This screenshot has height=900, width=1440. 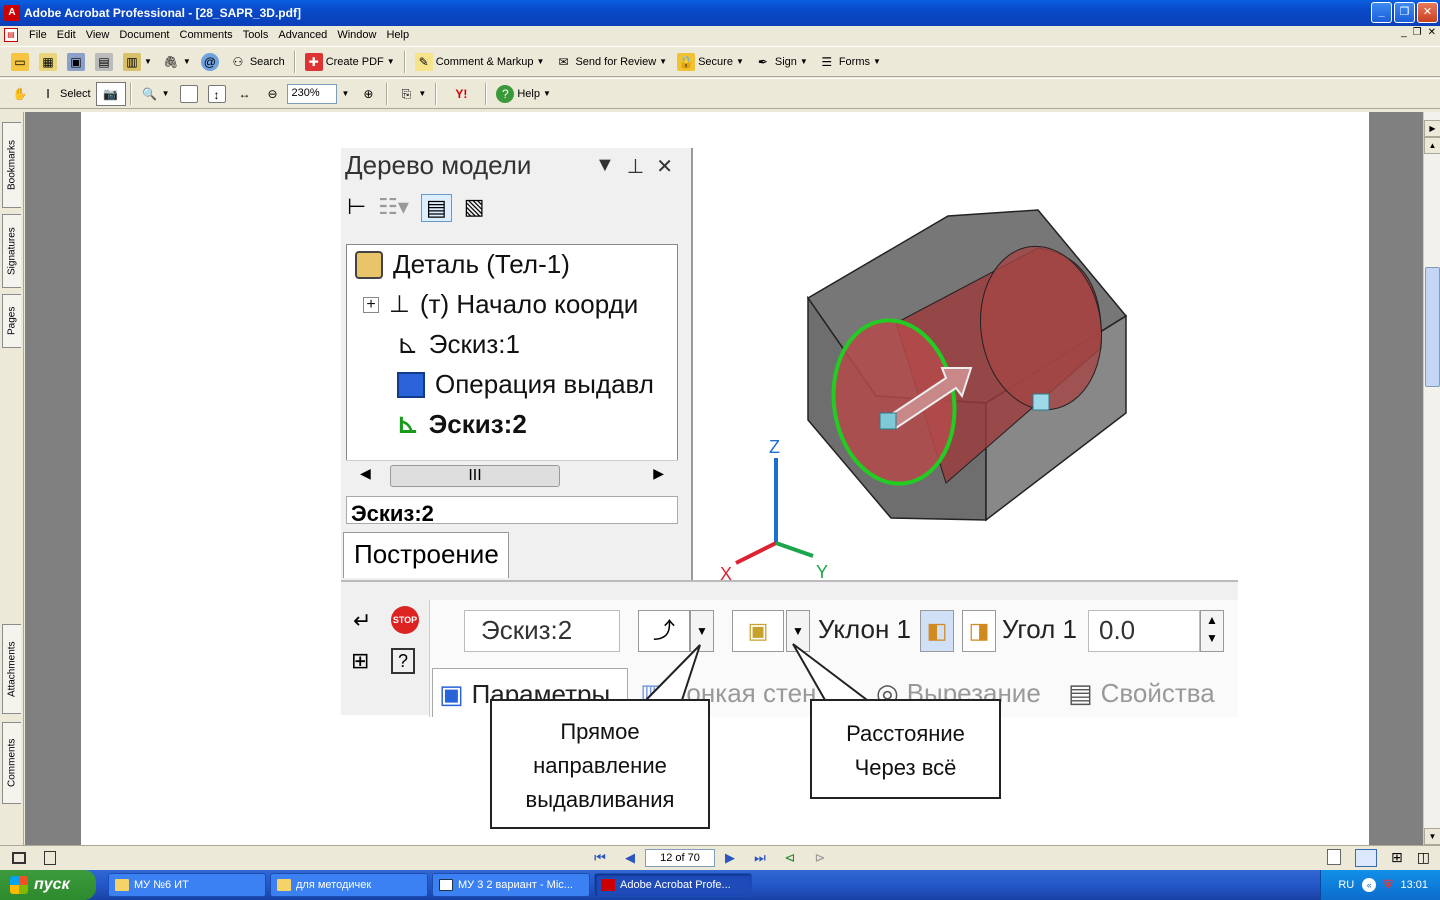 What do you see at coordinates (1417, 32) in the screenshot?
I see `doc-restore-button: ❐` at bounding box center [1417, 32].